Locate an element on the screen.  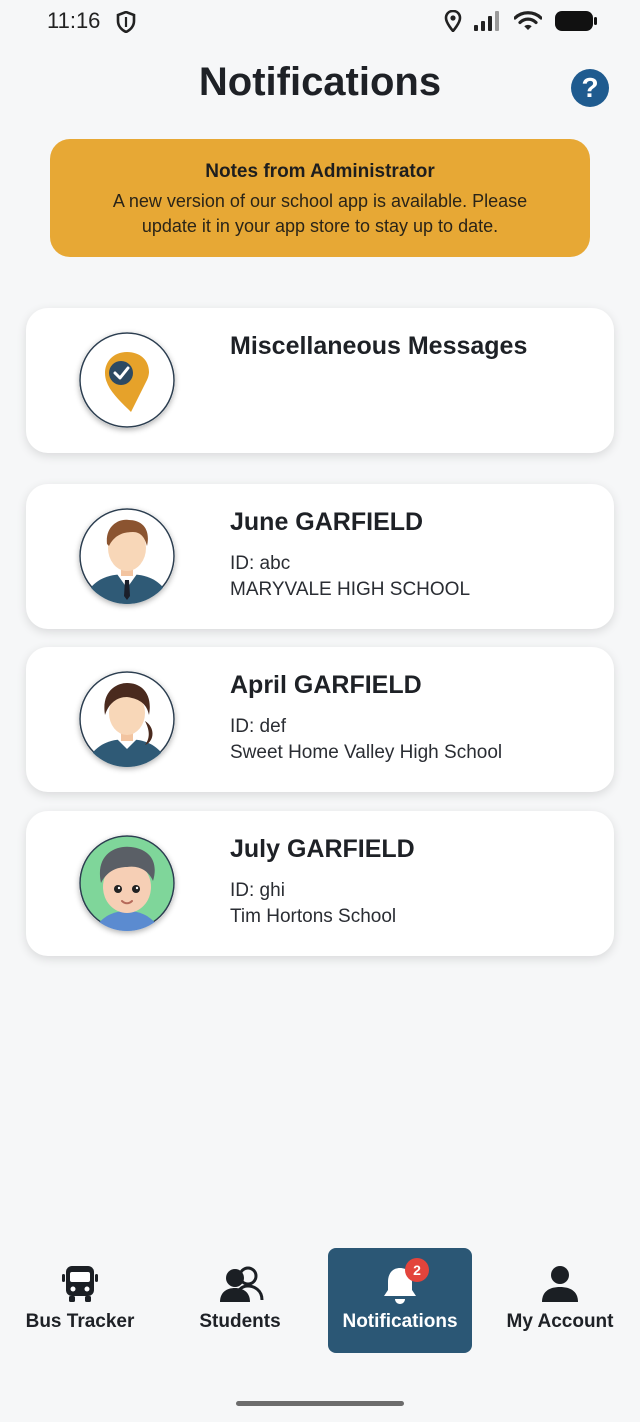
nav-my-account: My Account is located at coordinates (560, 1300).